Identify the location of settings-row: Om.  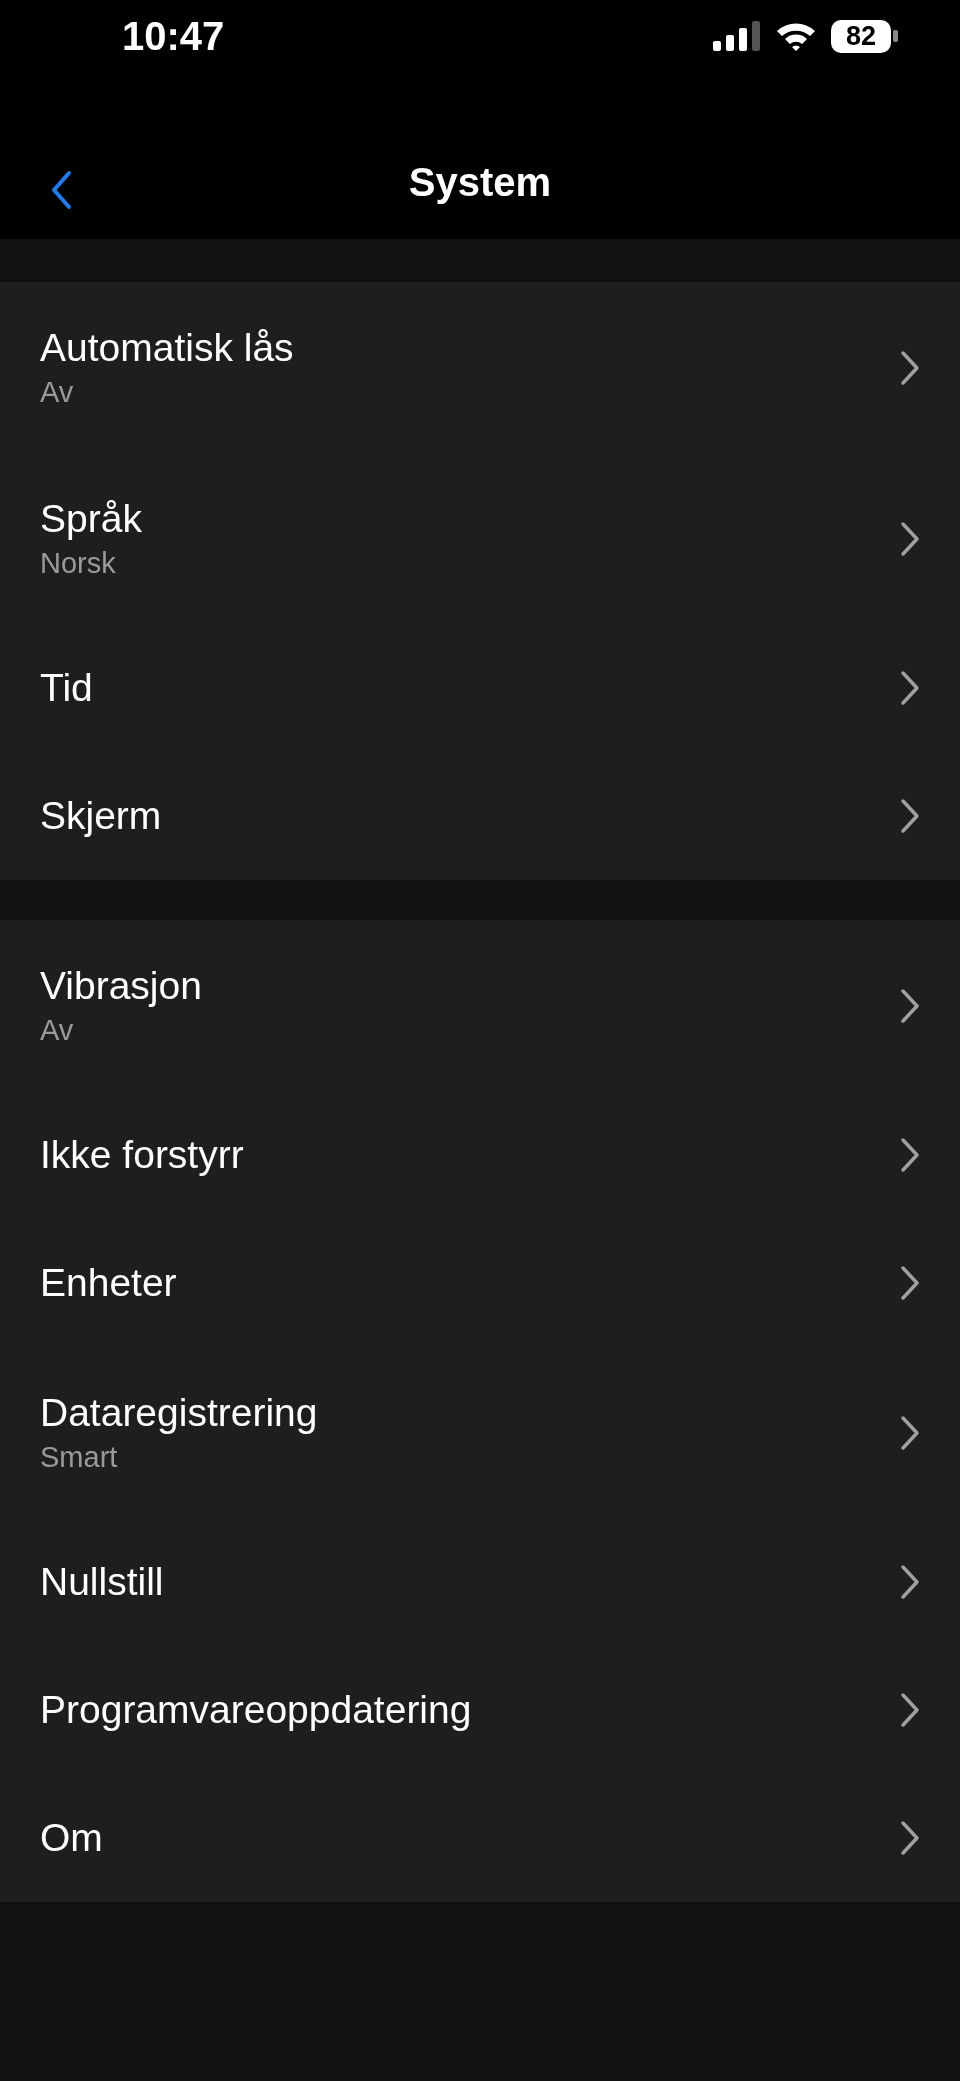
(480, 1838).